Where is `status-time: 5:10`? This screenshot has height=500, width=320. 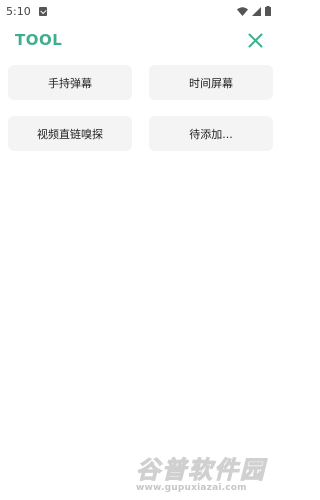 status-time: 5:10 is located at coordinates (18, 11).